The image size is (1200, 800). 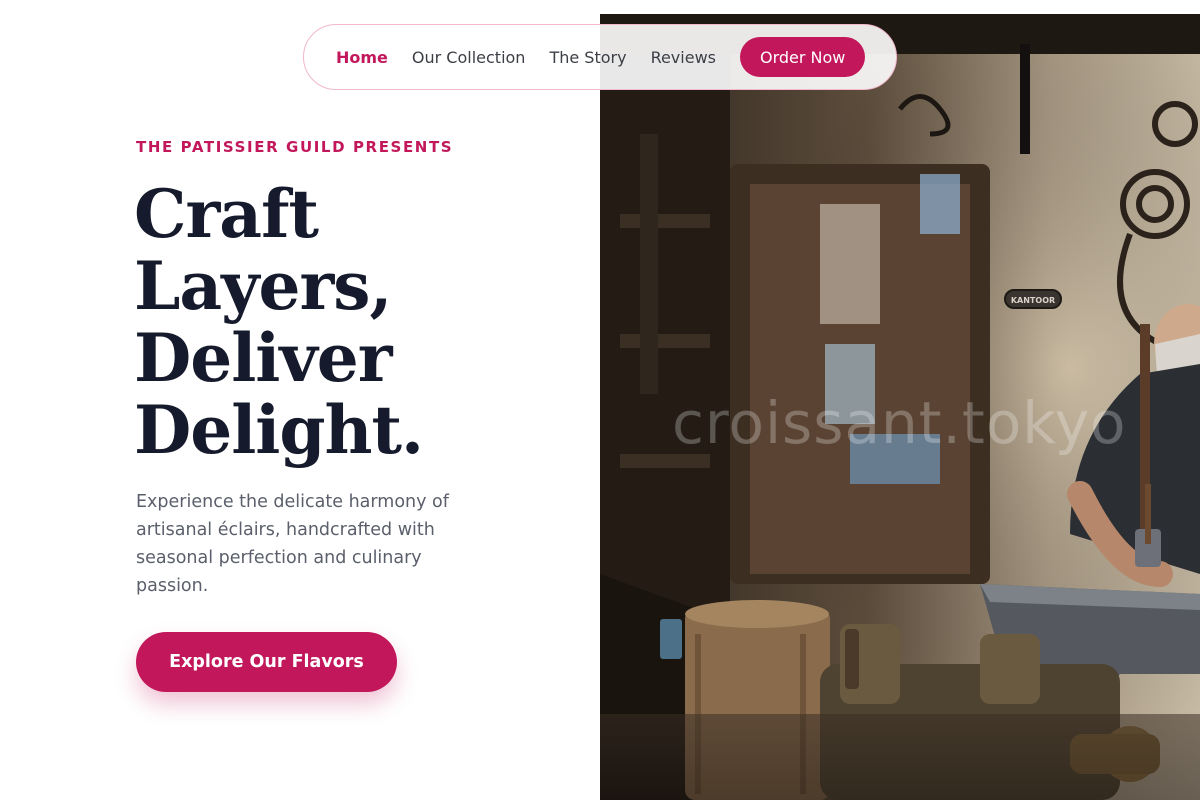 I want to click on nav-reviews-link: Reviews, so click(x=683, y=57).